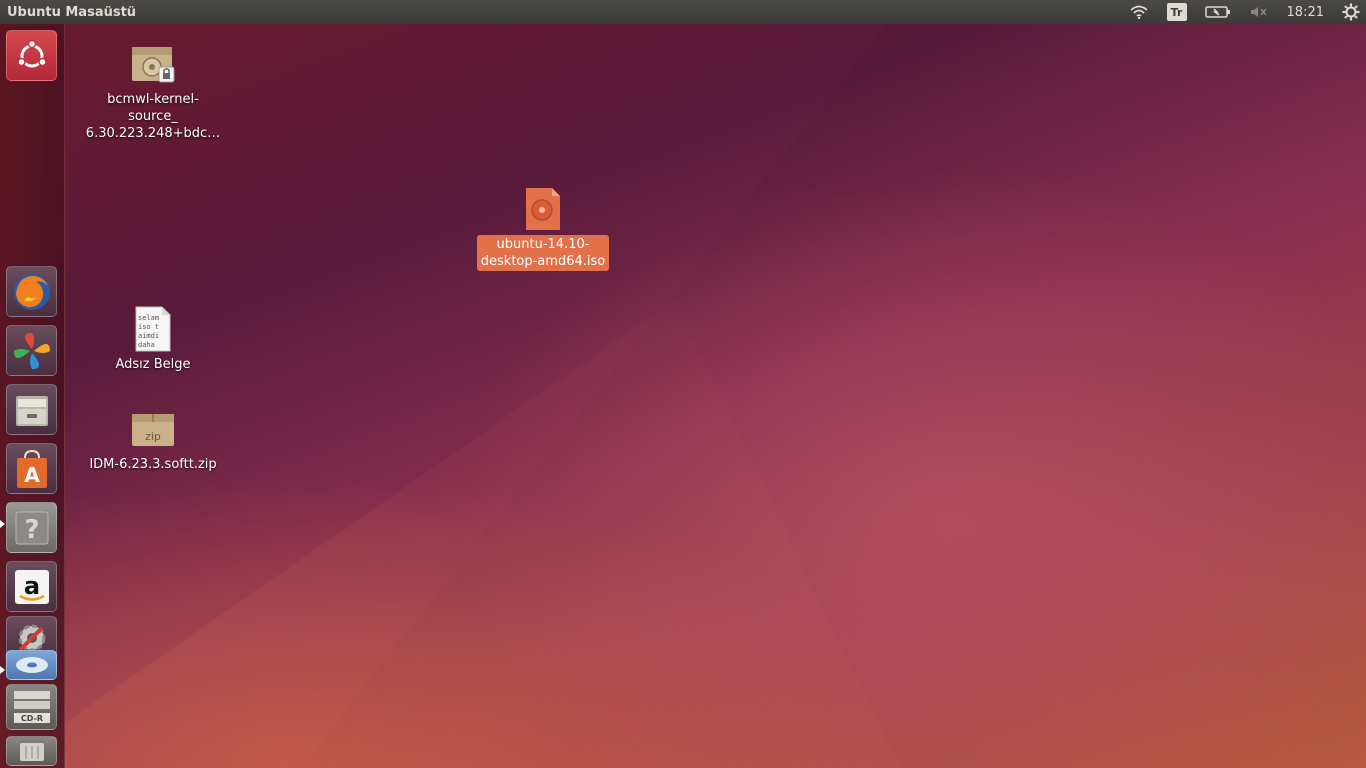 The width and height of the screenshot is (1366, 768). I want to click on desktop-icon-idm-zip: zip IDM-6.23.3.softt.zip, so click(153, 439).